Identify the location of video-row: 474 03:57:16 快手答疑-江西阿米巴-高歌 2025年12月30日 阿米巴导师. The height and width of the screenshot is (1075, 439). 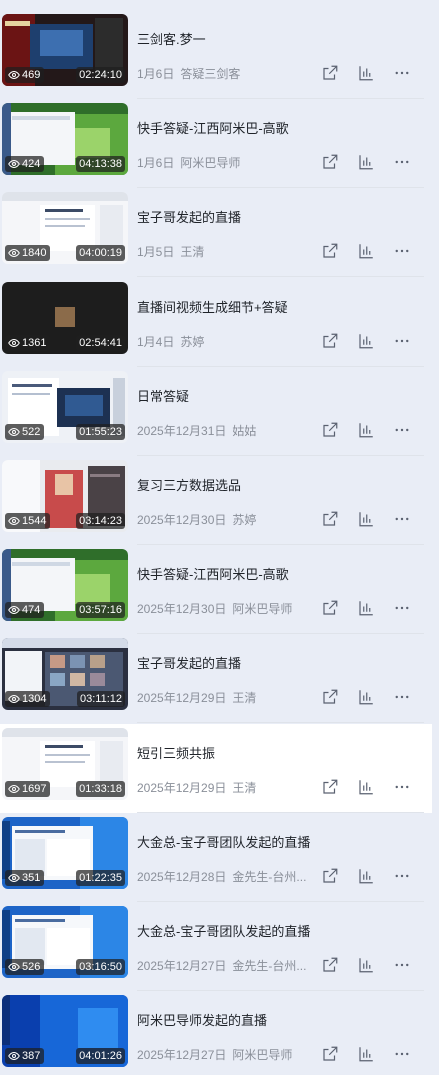
(216, 589).